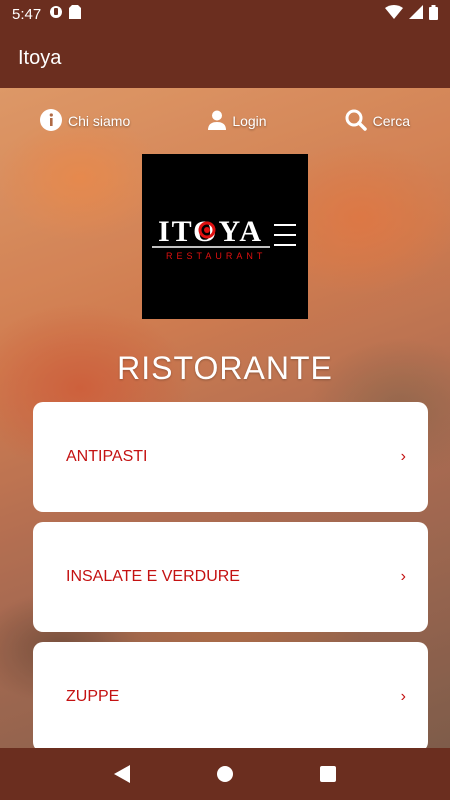  I want to click on search-button: Cerca, so click(377, 121).